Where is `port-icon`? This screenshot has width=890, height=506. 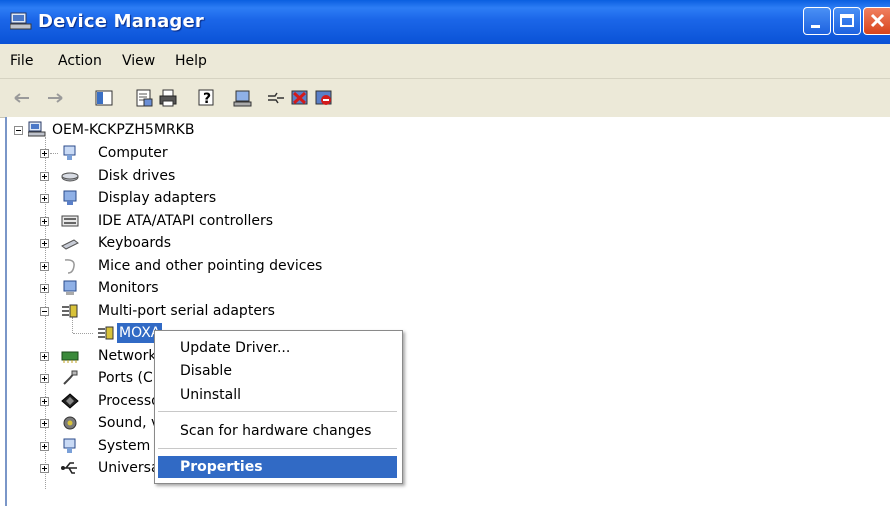
port-icon is located at coordinates (70, 377).